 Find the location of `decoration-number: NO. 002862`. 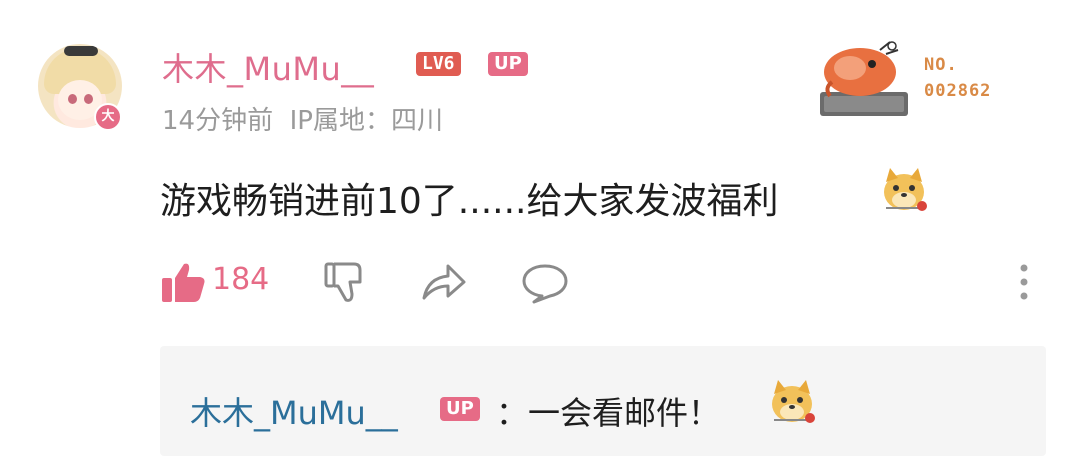

decoration-number: NO. 002862 is located at coordinates (957, 78).